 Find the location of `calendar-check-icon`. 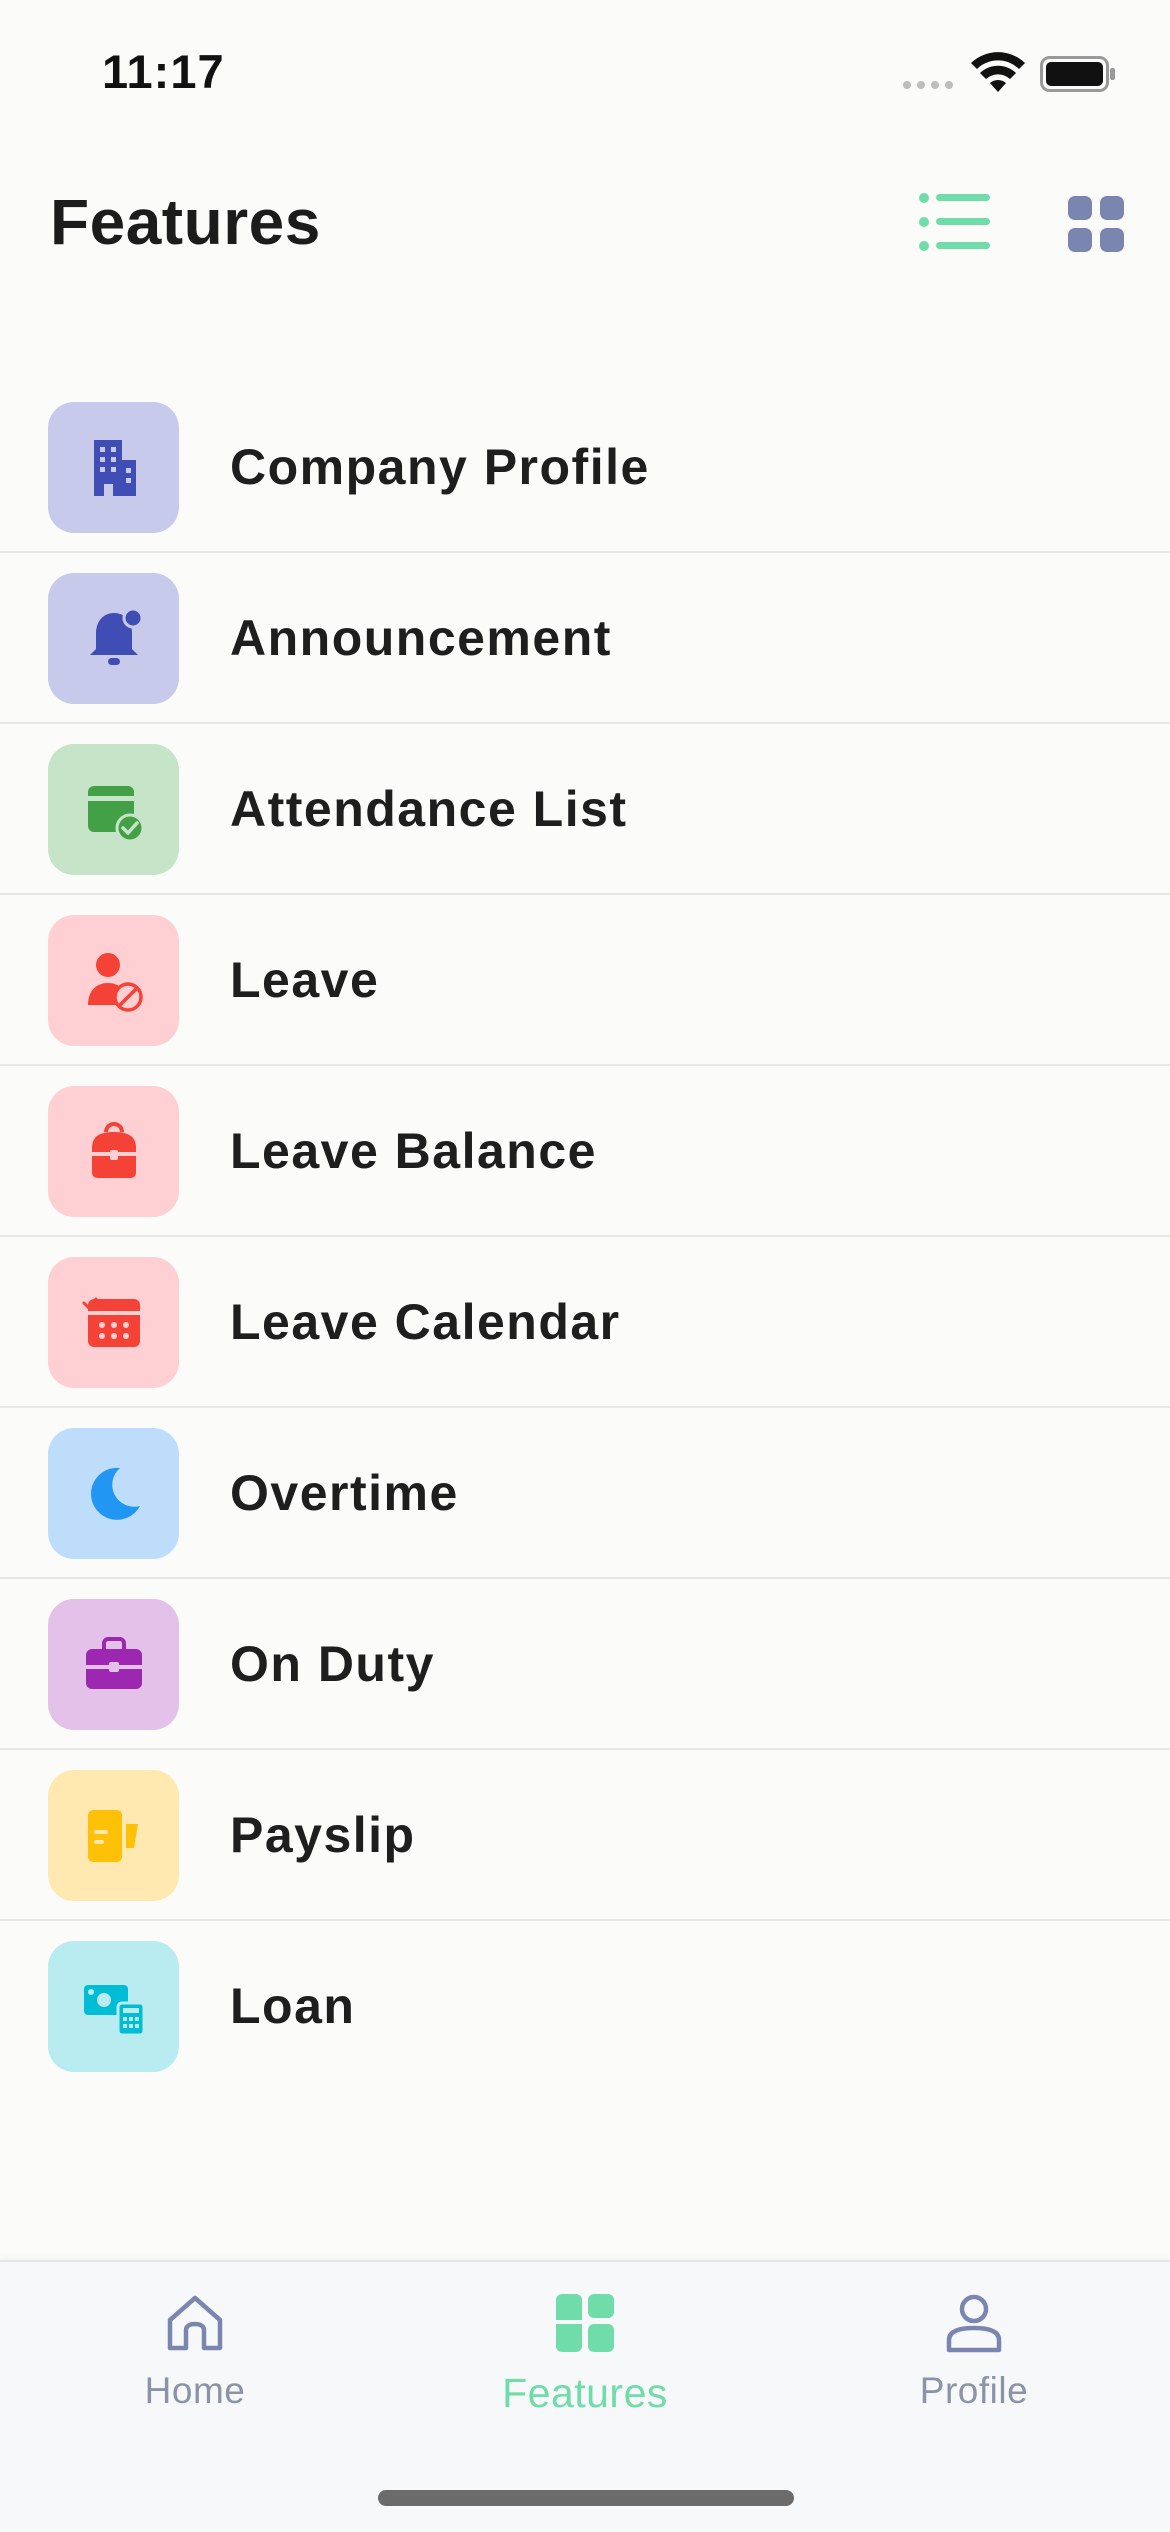

calendar-check-icon is located at coordinates (115, 813).